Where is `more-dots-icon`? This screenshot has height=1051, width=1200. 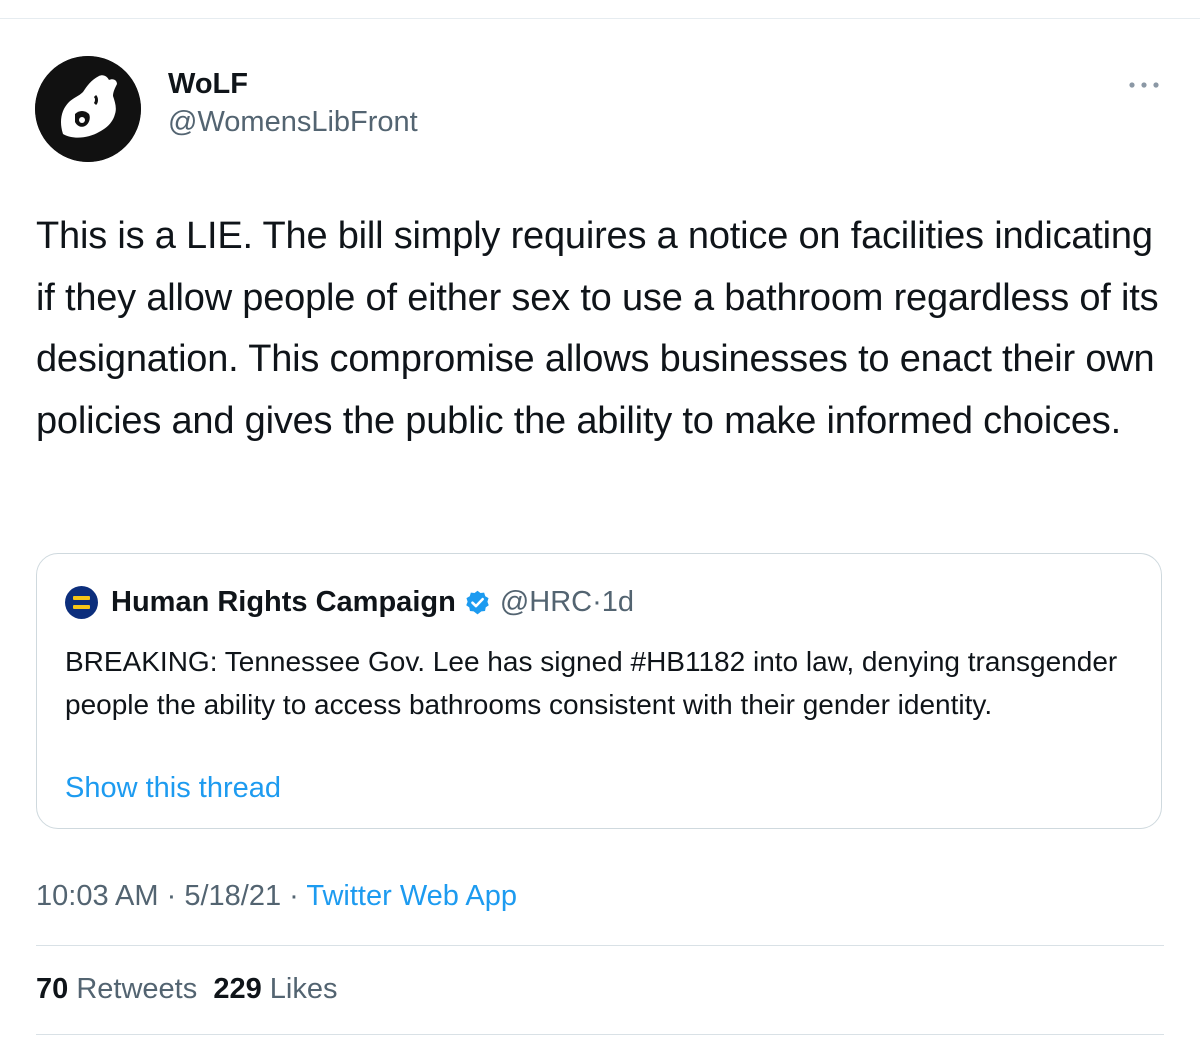
more-dots-icon is located at coordinates (1144, 85).